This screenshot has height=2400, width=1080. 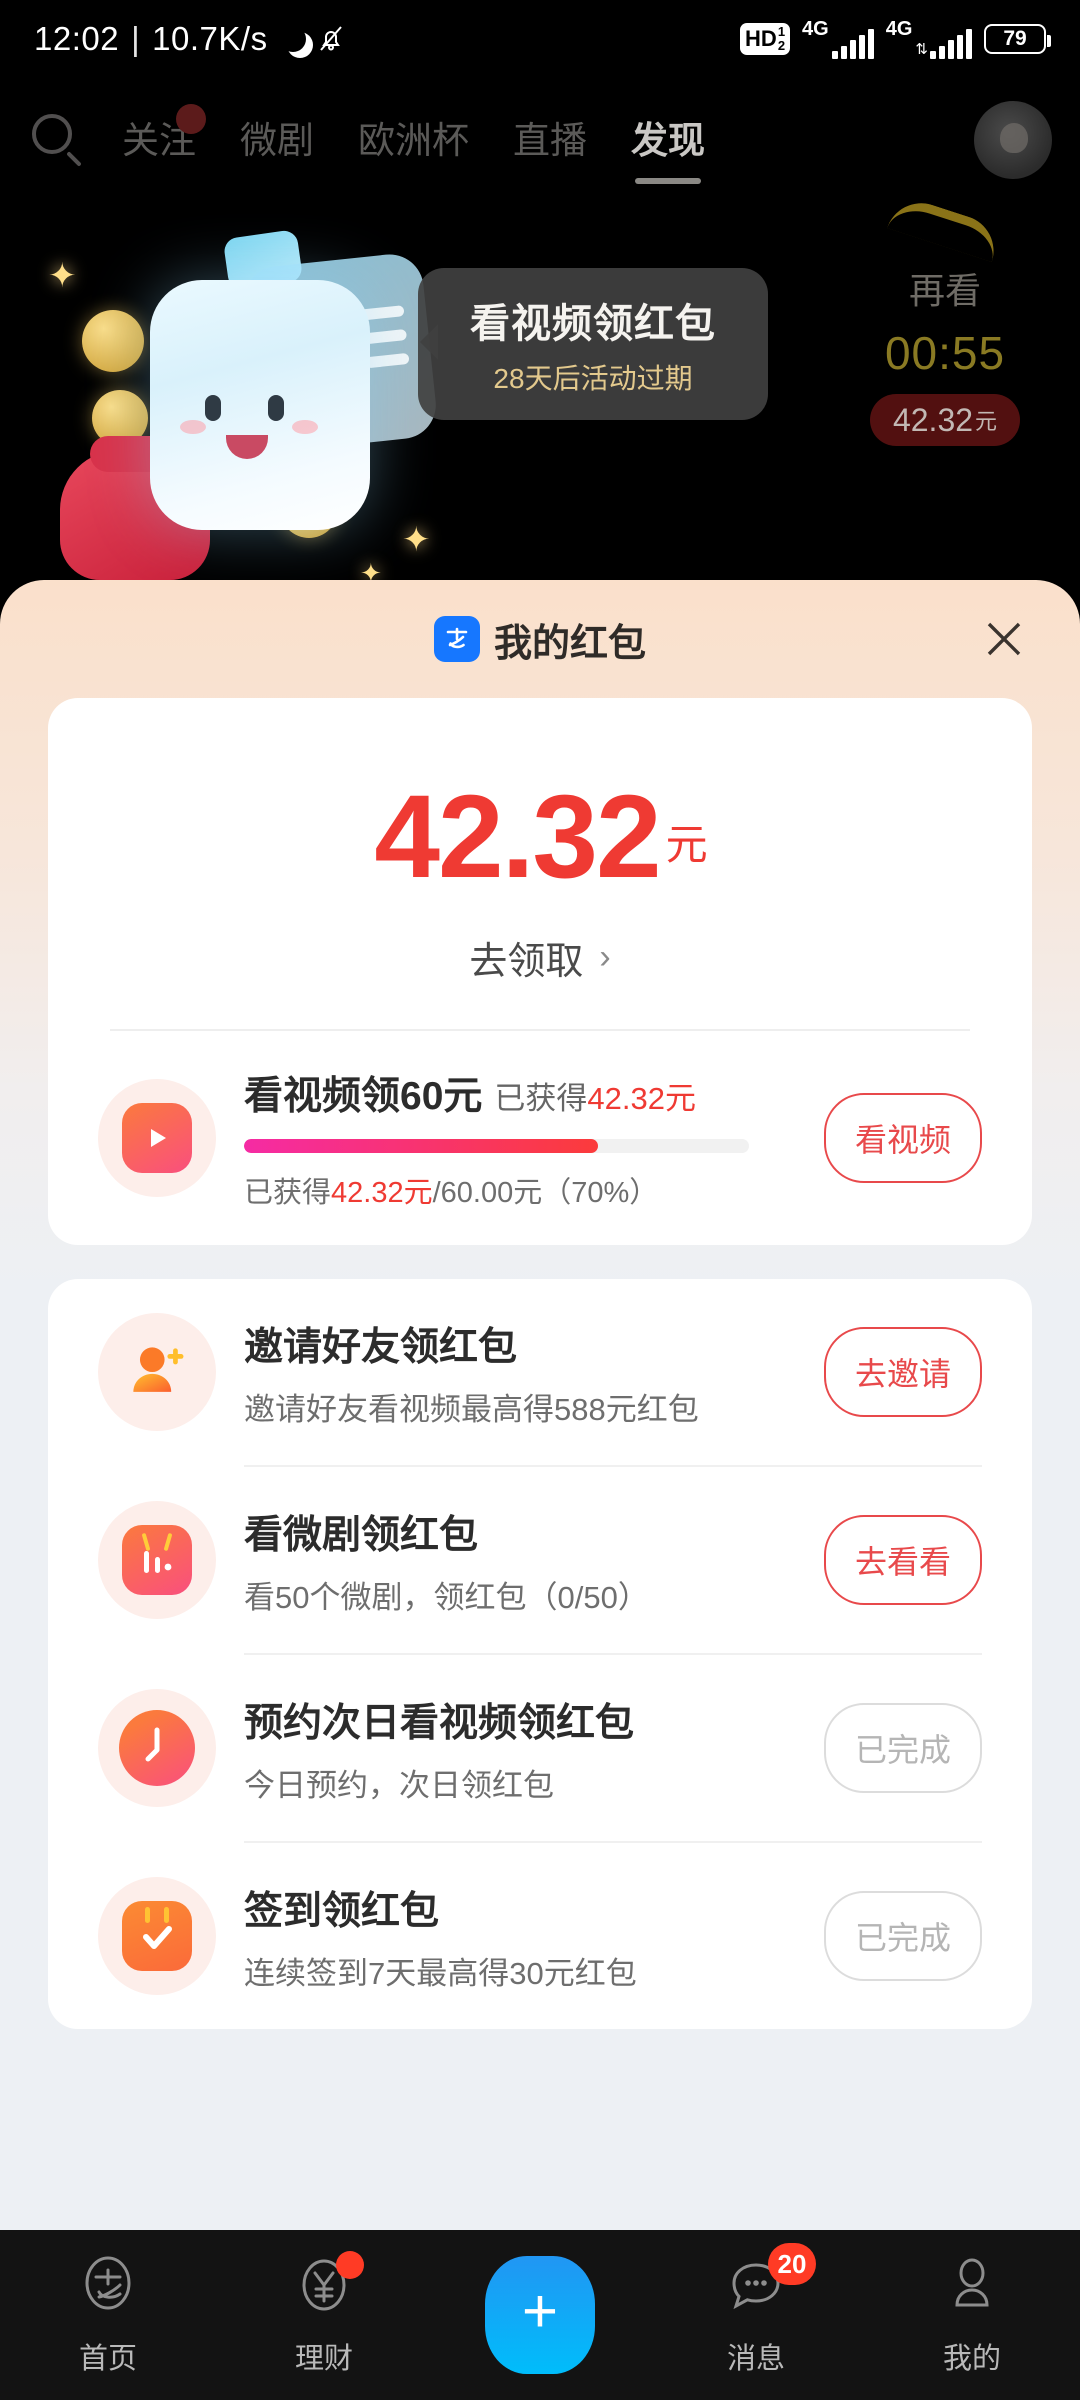 What do you see at coordinates (945, 231) in the screenshot?
I see `progress-arc-icon` at bounding box center [945, 231].